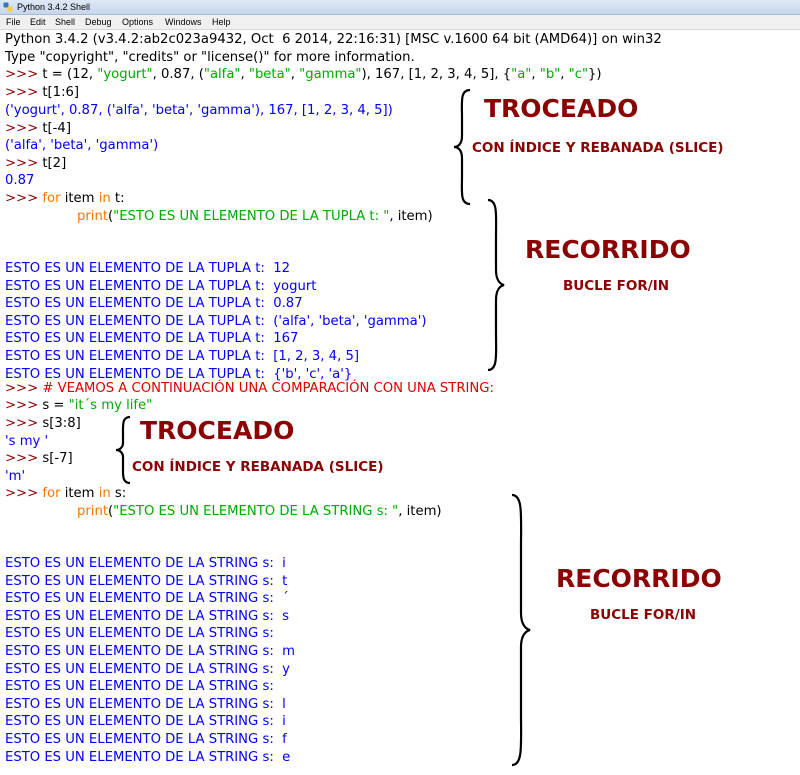  Describe the element at coordinates (27, 441) in the screenshot. I see `out-s-slice-line: 's my '` at that location.